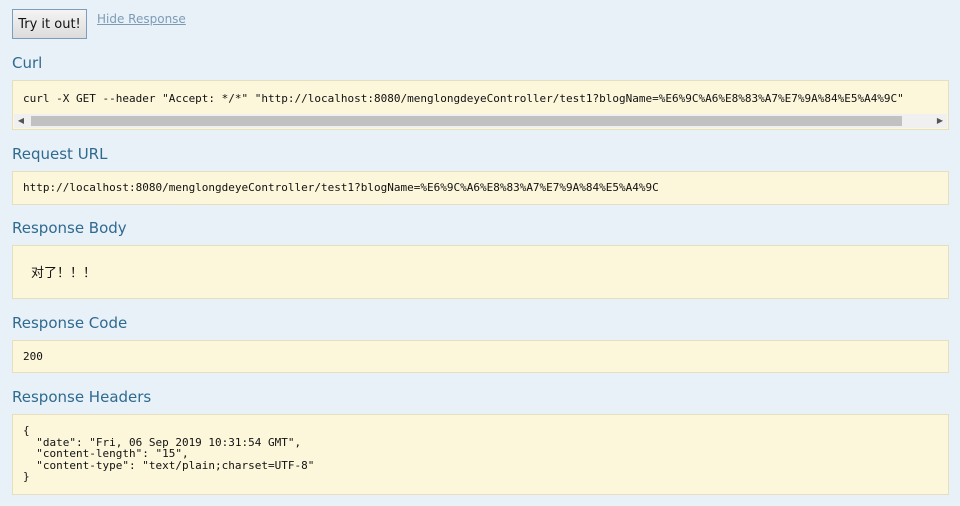 The height and width of the screenshot is (506, 960). Describe the element at coordinates (64, 273) in the screenshot. I see `response-body-value: 对了！！！` at that location.